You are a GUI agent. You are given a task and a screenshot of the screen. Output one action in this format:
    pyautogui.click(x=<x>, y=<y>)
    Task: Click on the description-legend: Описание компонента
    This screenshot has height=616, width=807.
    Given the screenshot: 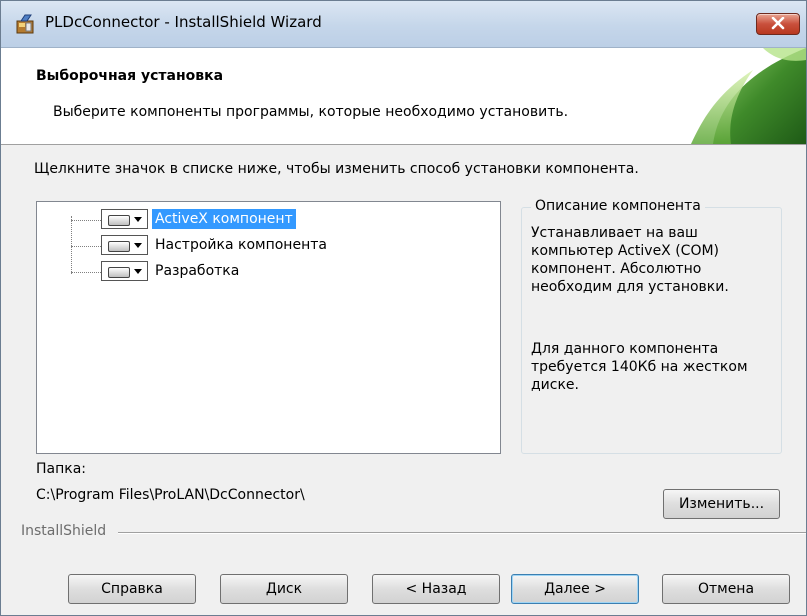 What is the action you would take?
    pyautogui.click(x=618, y=206)
    